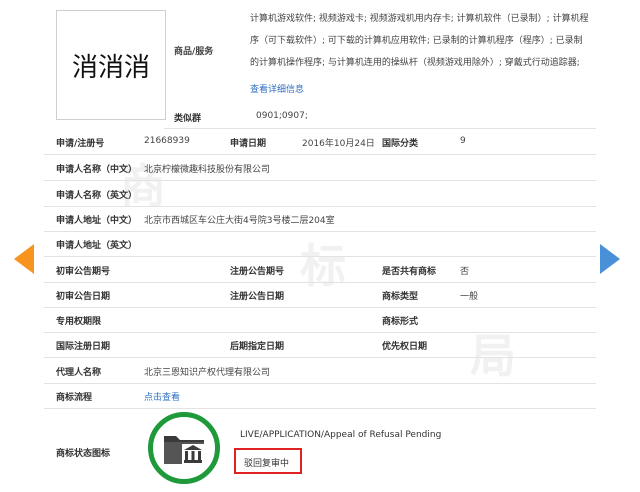 This screenshot has width=640, height=492. I want to click on intl-class-value: 9, so click(463, 141).